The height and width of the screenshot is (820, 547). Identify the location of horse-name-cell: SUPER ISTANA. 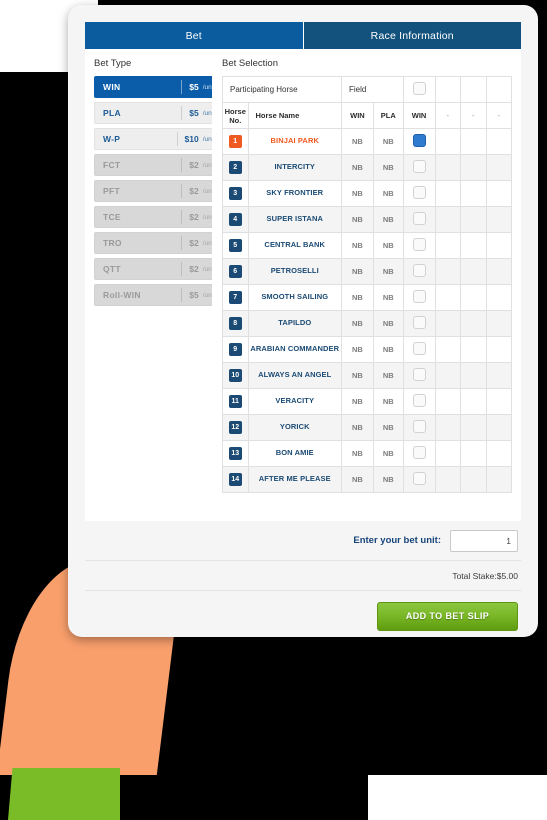
(294, 219).